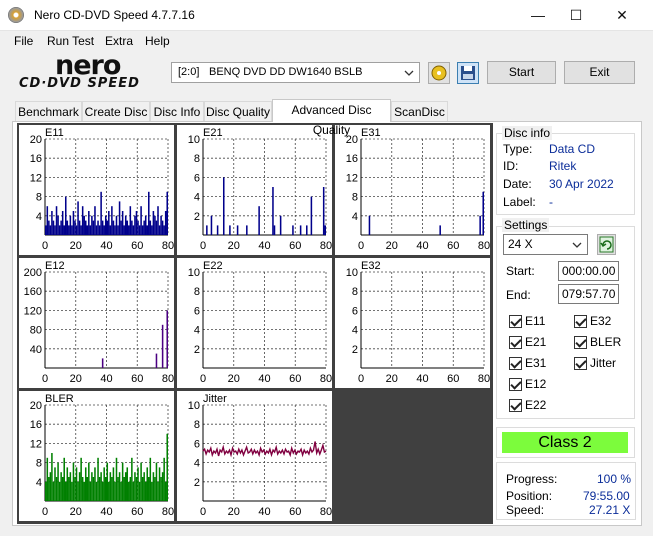  Describe the element at coordinates (116, 111) in the screenshot. I see `tab-create-disc: Create Disc` at that location.